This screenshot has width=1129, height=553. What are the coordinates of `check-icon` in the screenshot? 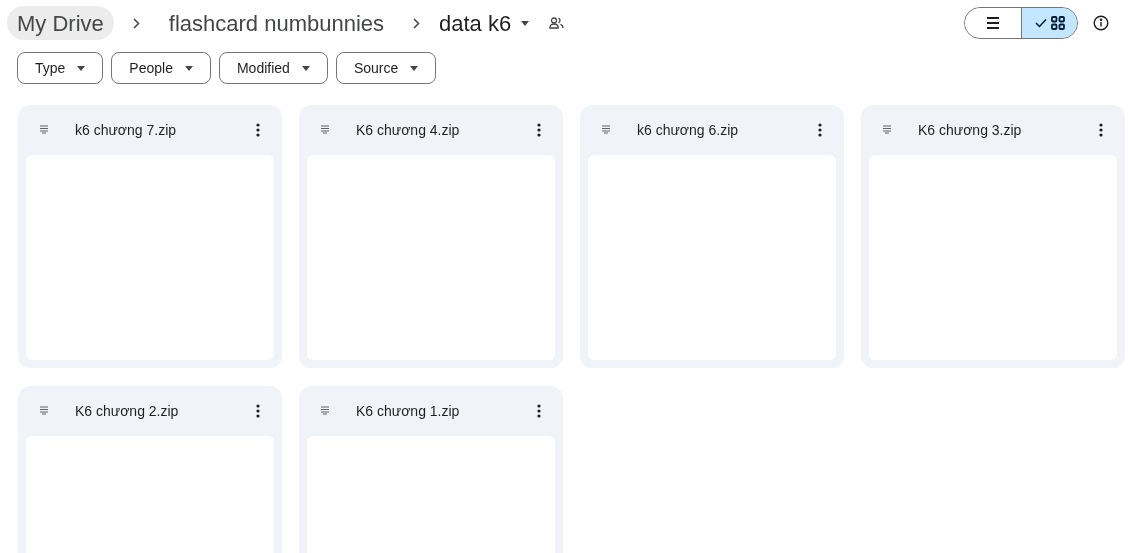 It's located at (1040, 23).